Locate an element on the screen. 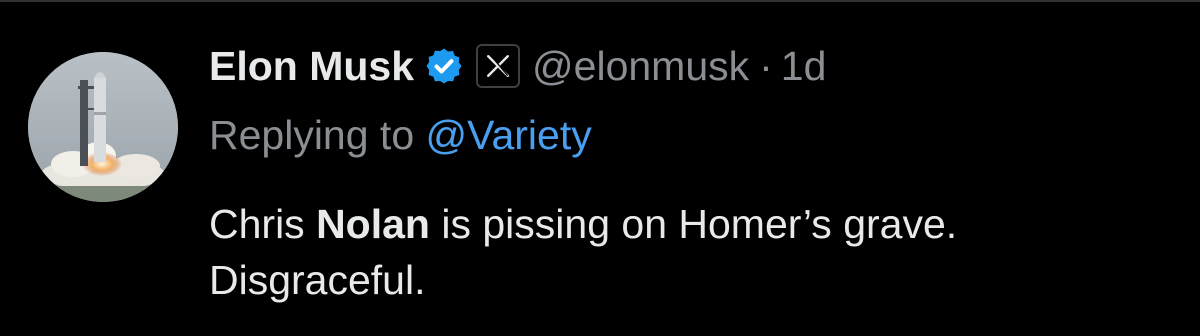 This screenshot has width=1200, height=336. verified-badge-icon is located at coordinates (444, 66).